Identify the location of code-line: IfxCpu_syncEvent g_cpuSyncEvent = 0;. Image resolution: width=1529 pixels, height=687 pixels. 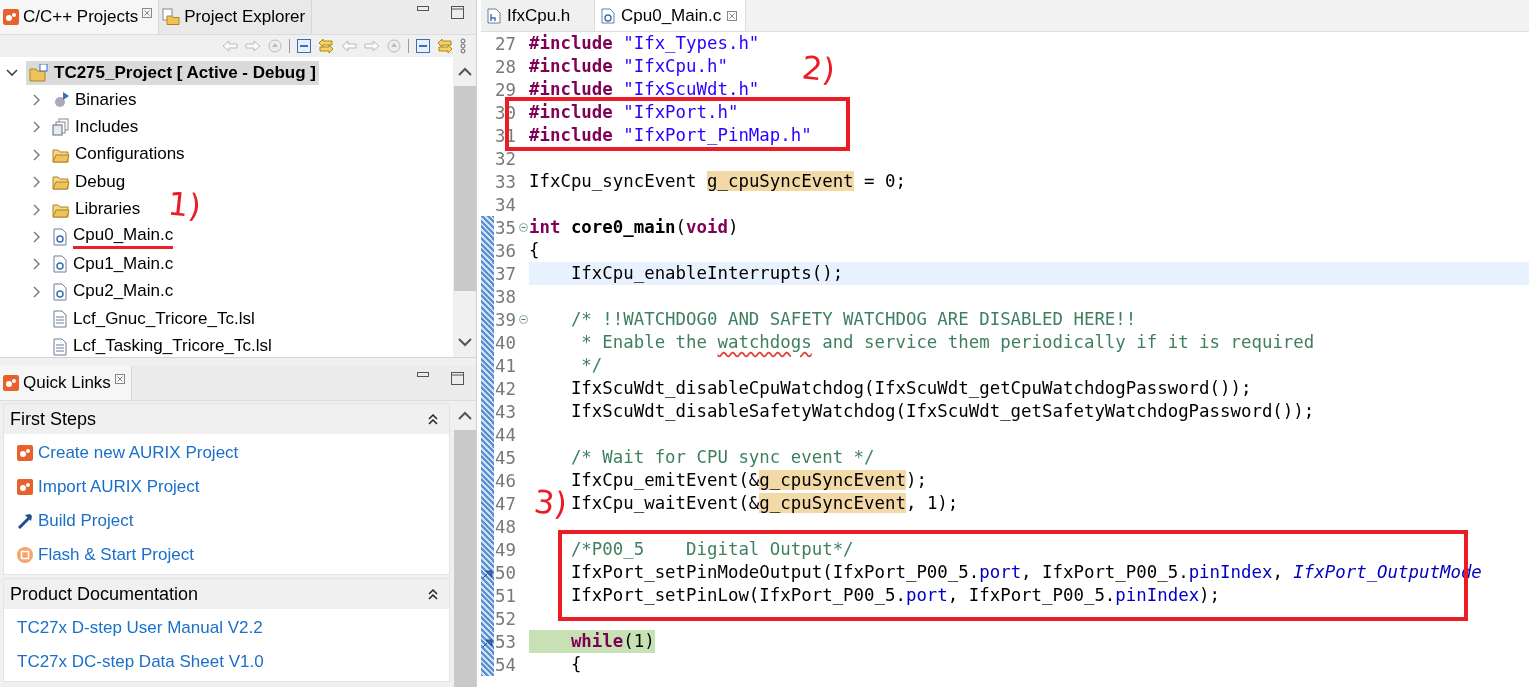
(717, 181).